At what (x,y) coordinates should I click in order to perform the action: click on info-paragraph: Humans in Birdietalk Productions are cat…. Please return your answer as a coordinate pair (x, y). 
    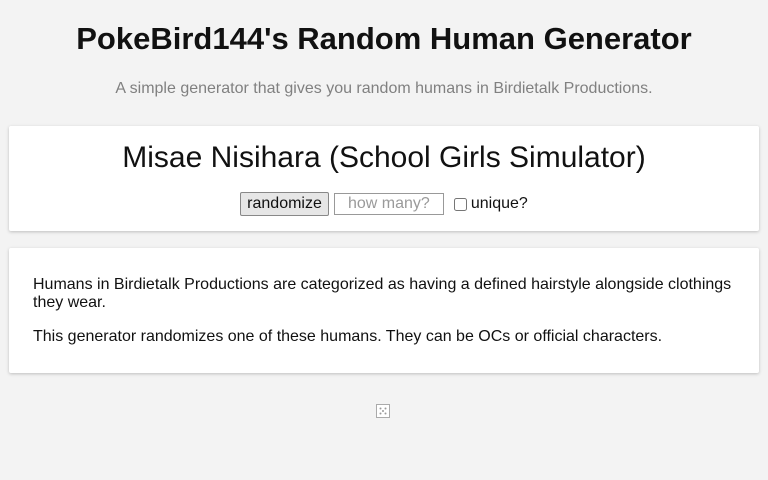
    Looking at the image, I should click on (382, 293).